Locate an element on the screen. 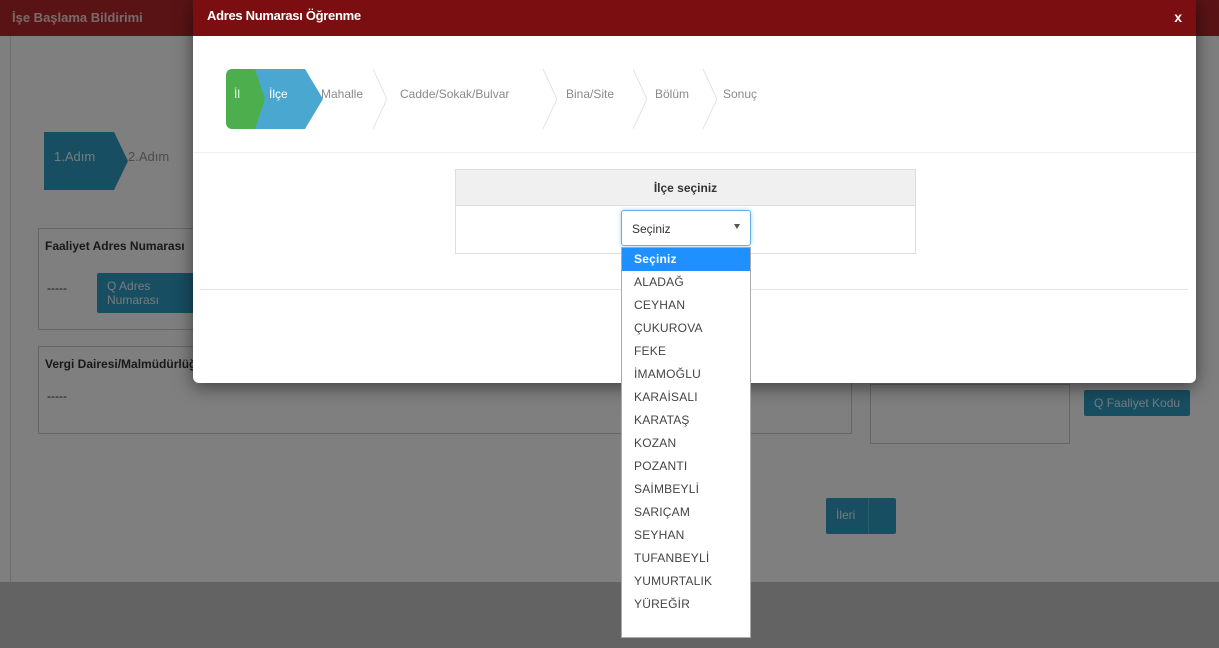 This screenshot has height=648, width=1219. dropdown-option: KARATAŞ is located at coordinates (686, 420).